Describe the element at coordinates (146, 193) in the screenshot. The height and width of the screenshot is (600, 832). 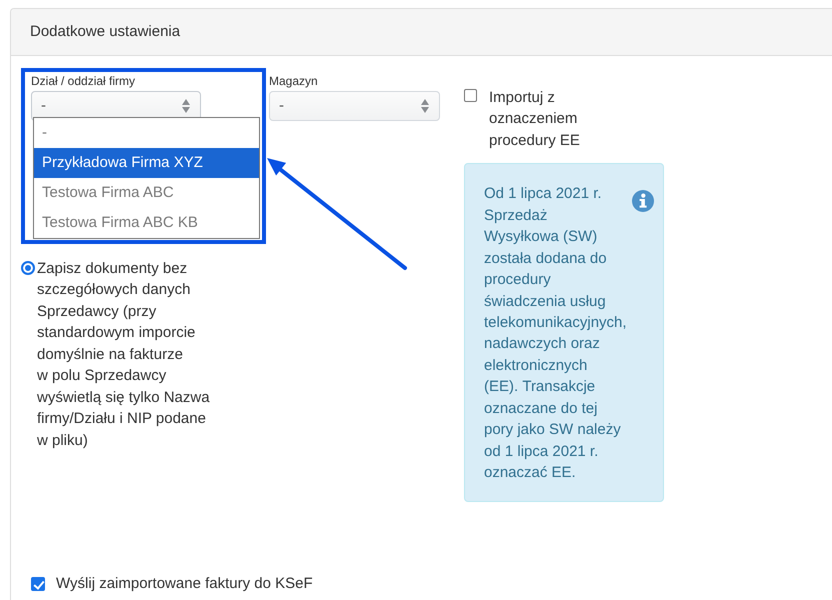
I see `dropdown-option: Testowa Firma ABC` at that location.